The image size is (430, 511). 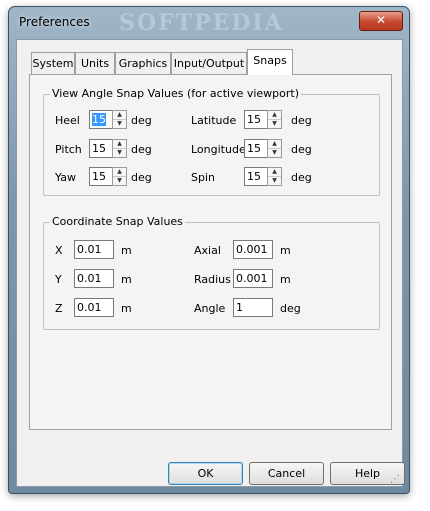 What do you see at coordinates (210, 308) in the screenshot?
I see `angle-label: Angle` at bounding box center [210, 308].